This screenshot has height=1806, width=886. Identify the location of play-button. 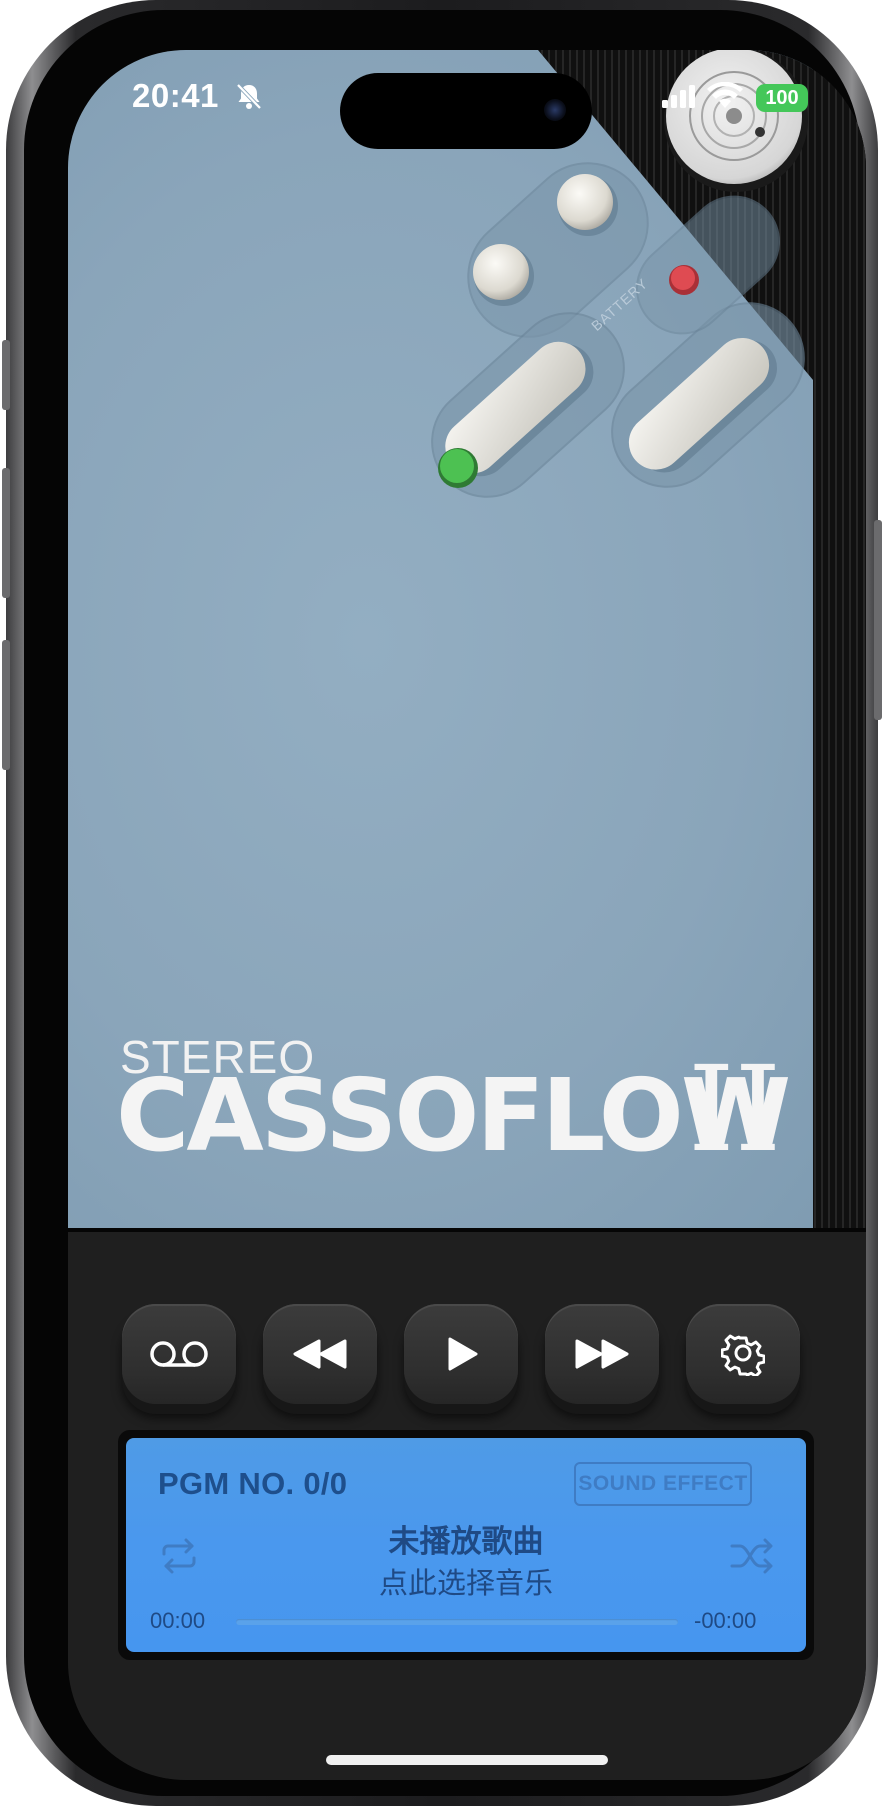
(461, 1354).